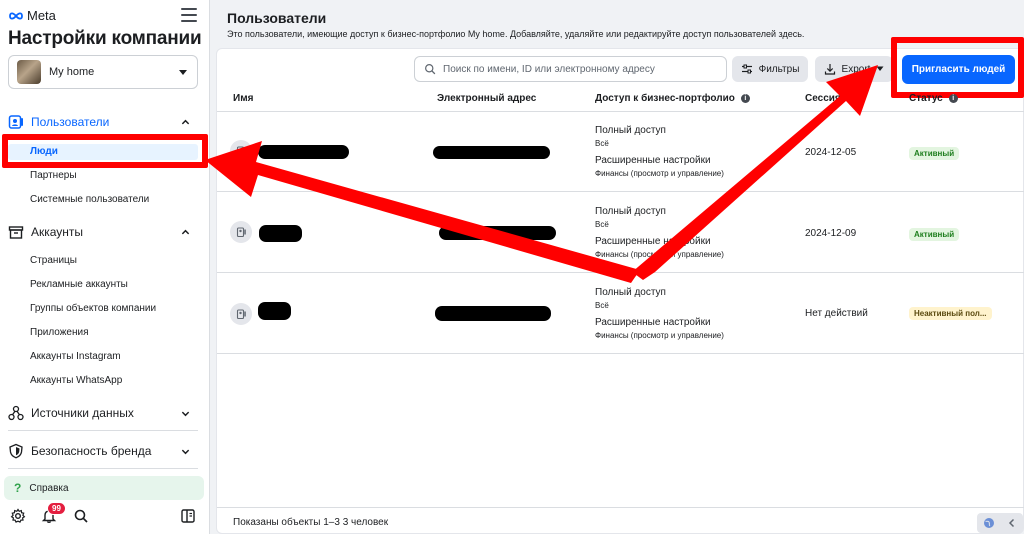 The width and height of the screenshot is (1024, 534). What do you see at coordinates (672, 98) in the screenshot?
I see `column-header-access: Доступ к бизнес-портфолио i` at bounding box center [672, 98].